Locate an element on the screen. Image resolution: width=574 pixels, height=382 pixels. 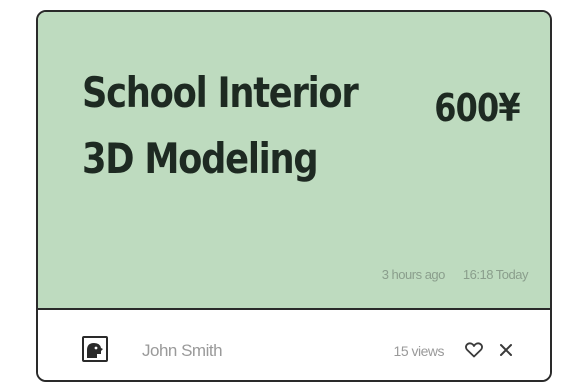
view-count: 15 views is located at coordinates (419, 351).